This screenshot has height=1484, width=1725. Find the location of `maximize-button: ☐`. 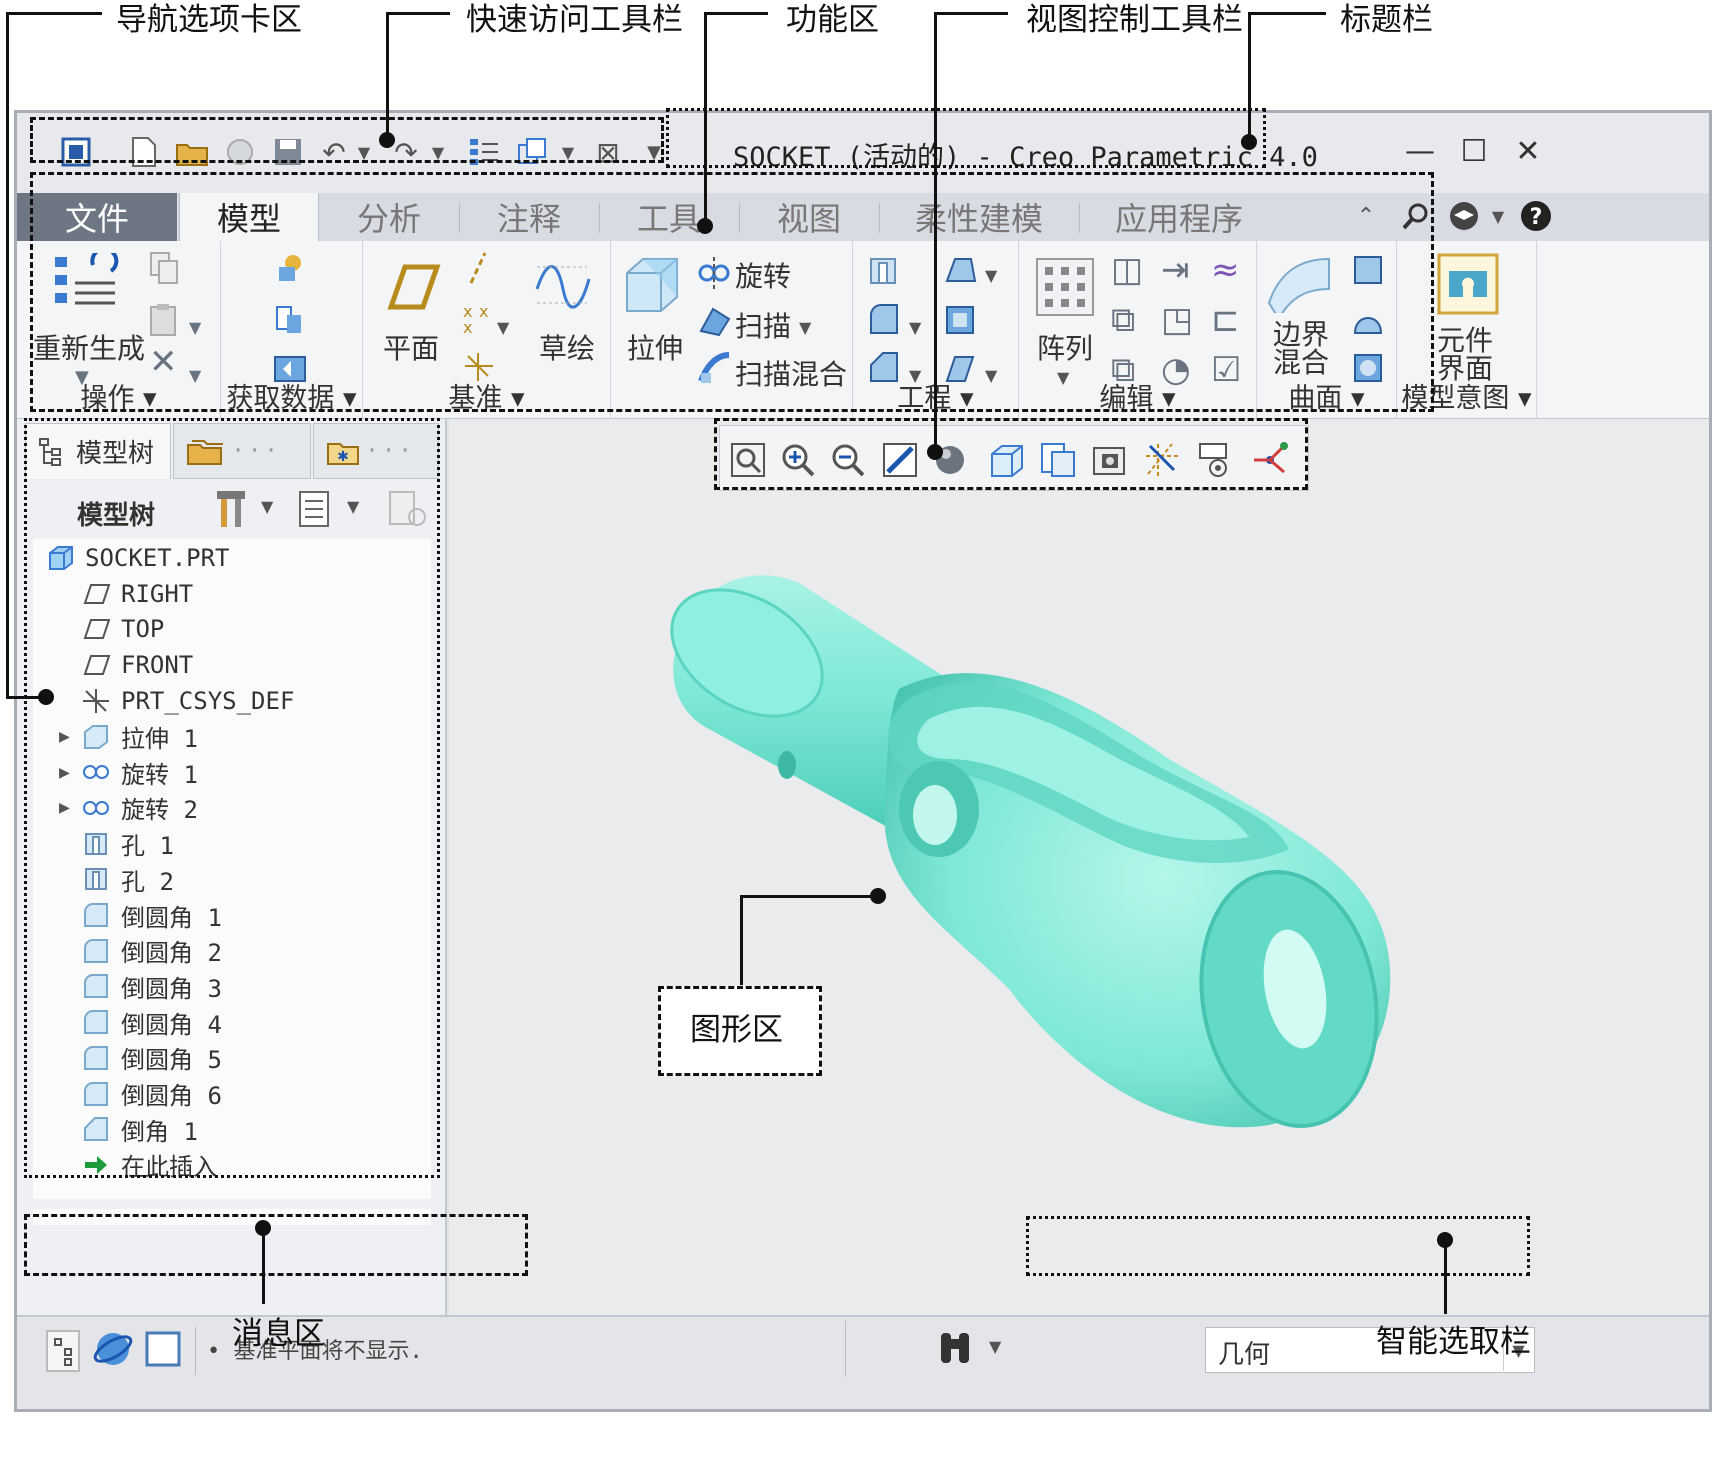

maximize-button: ☐ is located at coordinates (1474, 151).